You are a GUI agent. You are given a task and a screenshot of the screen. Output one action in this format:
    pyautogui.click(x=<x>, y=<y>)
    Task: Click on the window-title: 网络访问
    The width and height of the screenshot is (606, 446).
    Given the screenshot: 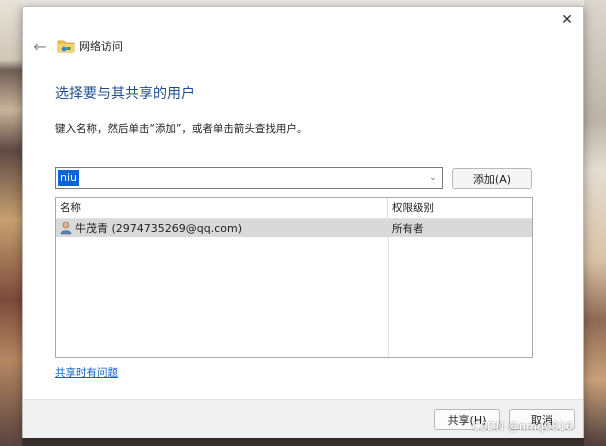 What is the action you would take?
    pyautogui.click(x=101, y=46)
    